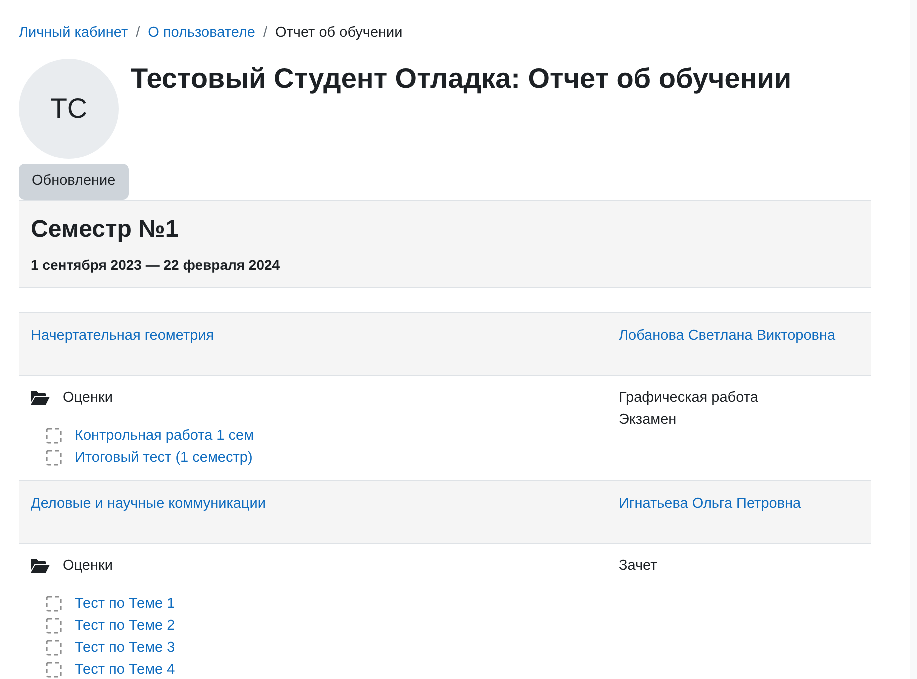 This screenshot has width=917, height=679. Describe the element at coordinates (648, 420) in the screenshot. I see `assessment-type: Экзамен` at that location.